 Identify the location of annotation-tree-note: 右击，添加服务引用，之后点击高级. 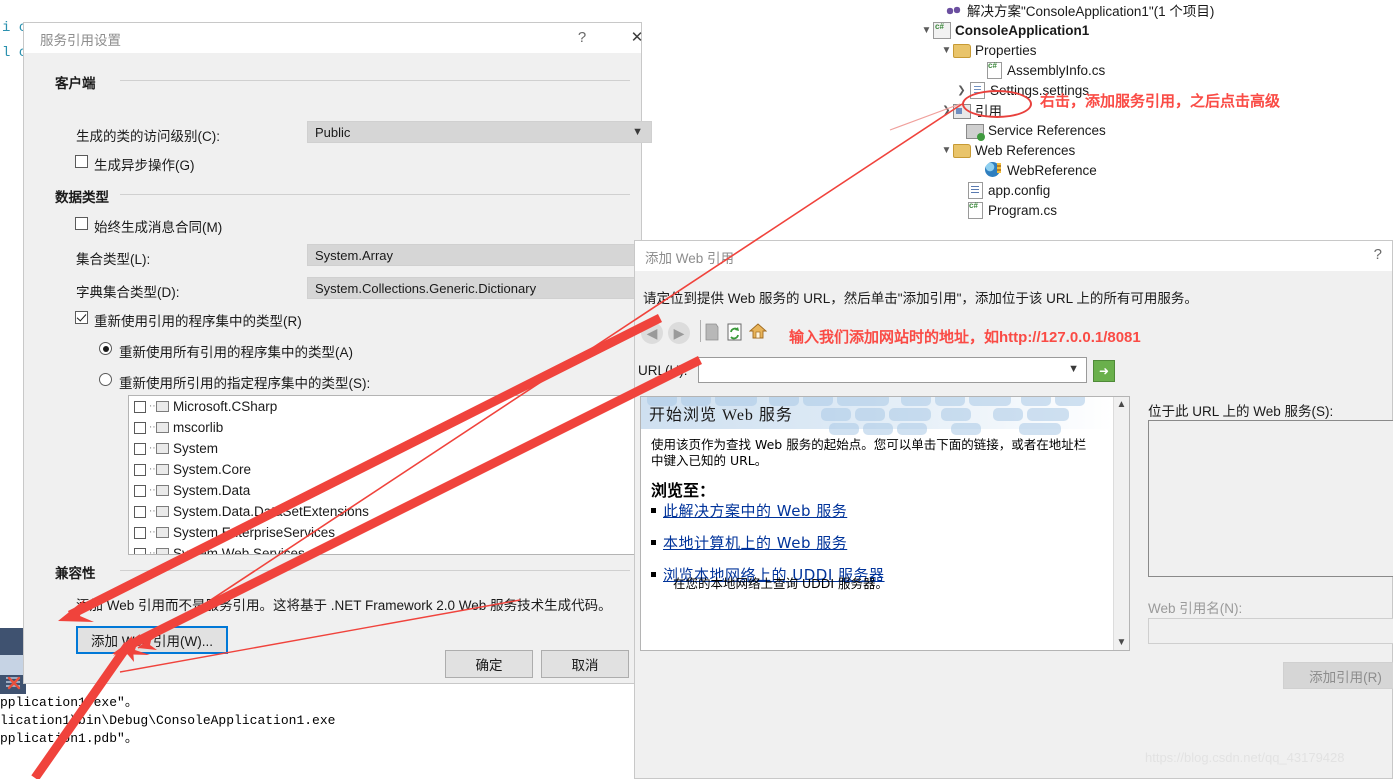
(1160, 101).